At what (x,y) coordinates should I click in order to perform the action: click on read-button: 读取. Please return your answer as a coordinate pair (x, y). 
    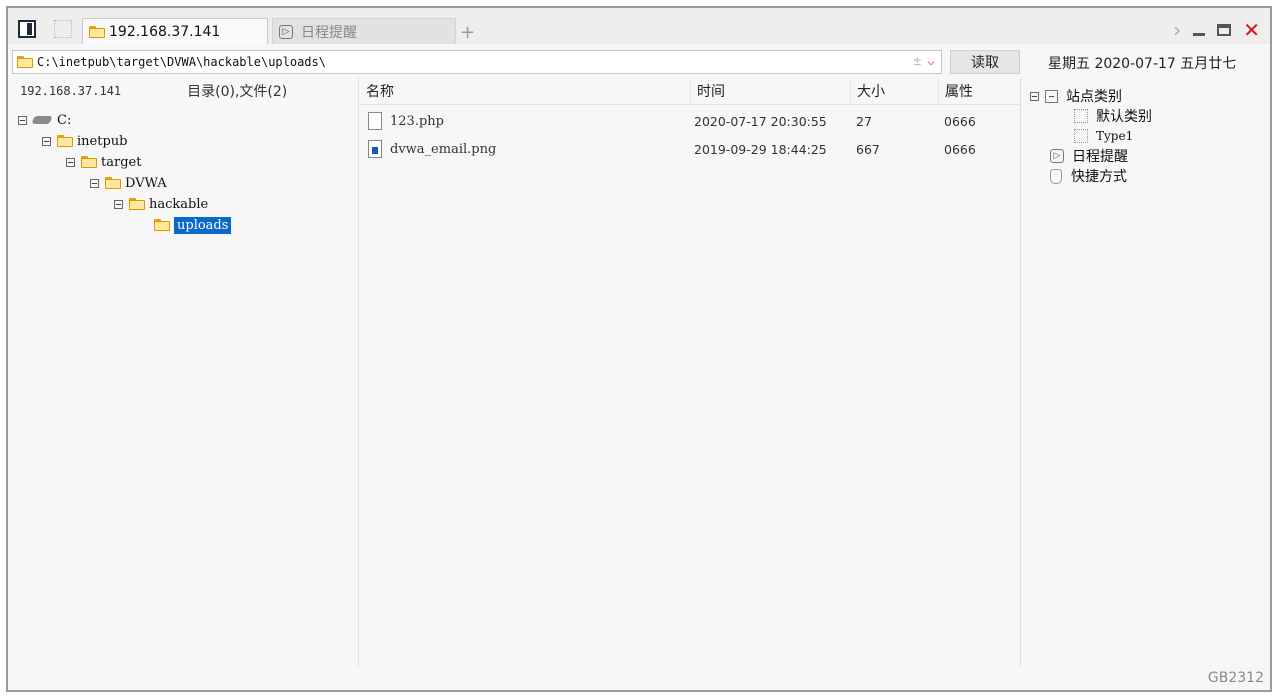
    Looking at the image, I should click on (985, 62).